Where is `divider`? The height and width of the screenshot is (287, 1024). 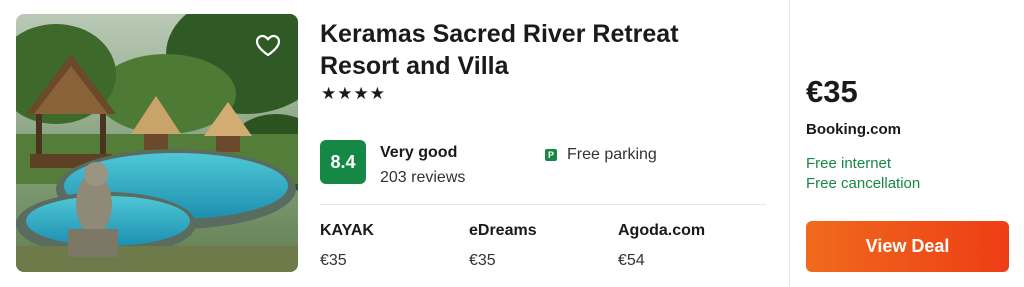 divider is located at coordinates (543, 204).